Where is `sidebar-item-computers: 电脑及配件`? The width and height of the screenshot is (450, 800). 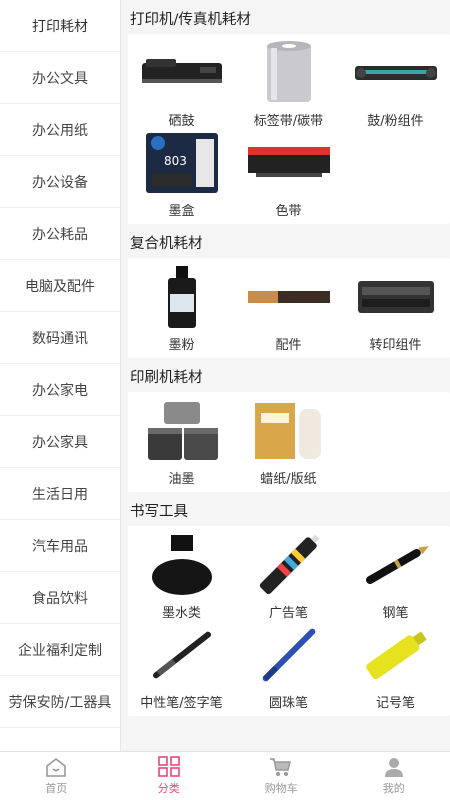
sidebar-item-computers: 电脑及配件 is located at coordinates (60, 286).